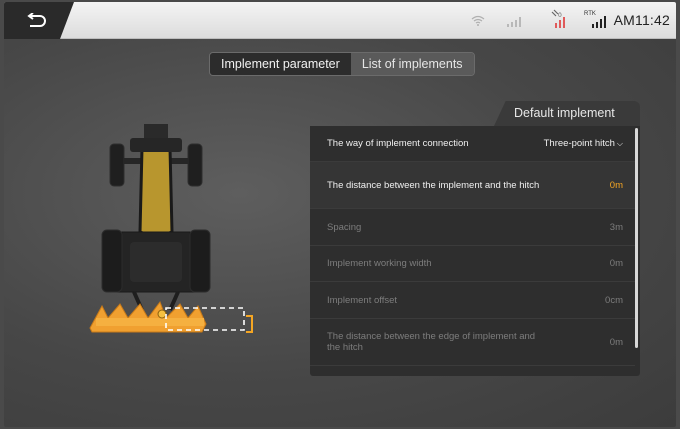  Describe the element at coordinates (636, 238) in the screenshot. I see `scrollbar` at that location.